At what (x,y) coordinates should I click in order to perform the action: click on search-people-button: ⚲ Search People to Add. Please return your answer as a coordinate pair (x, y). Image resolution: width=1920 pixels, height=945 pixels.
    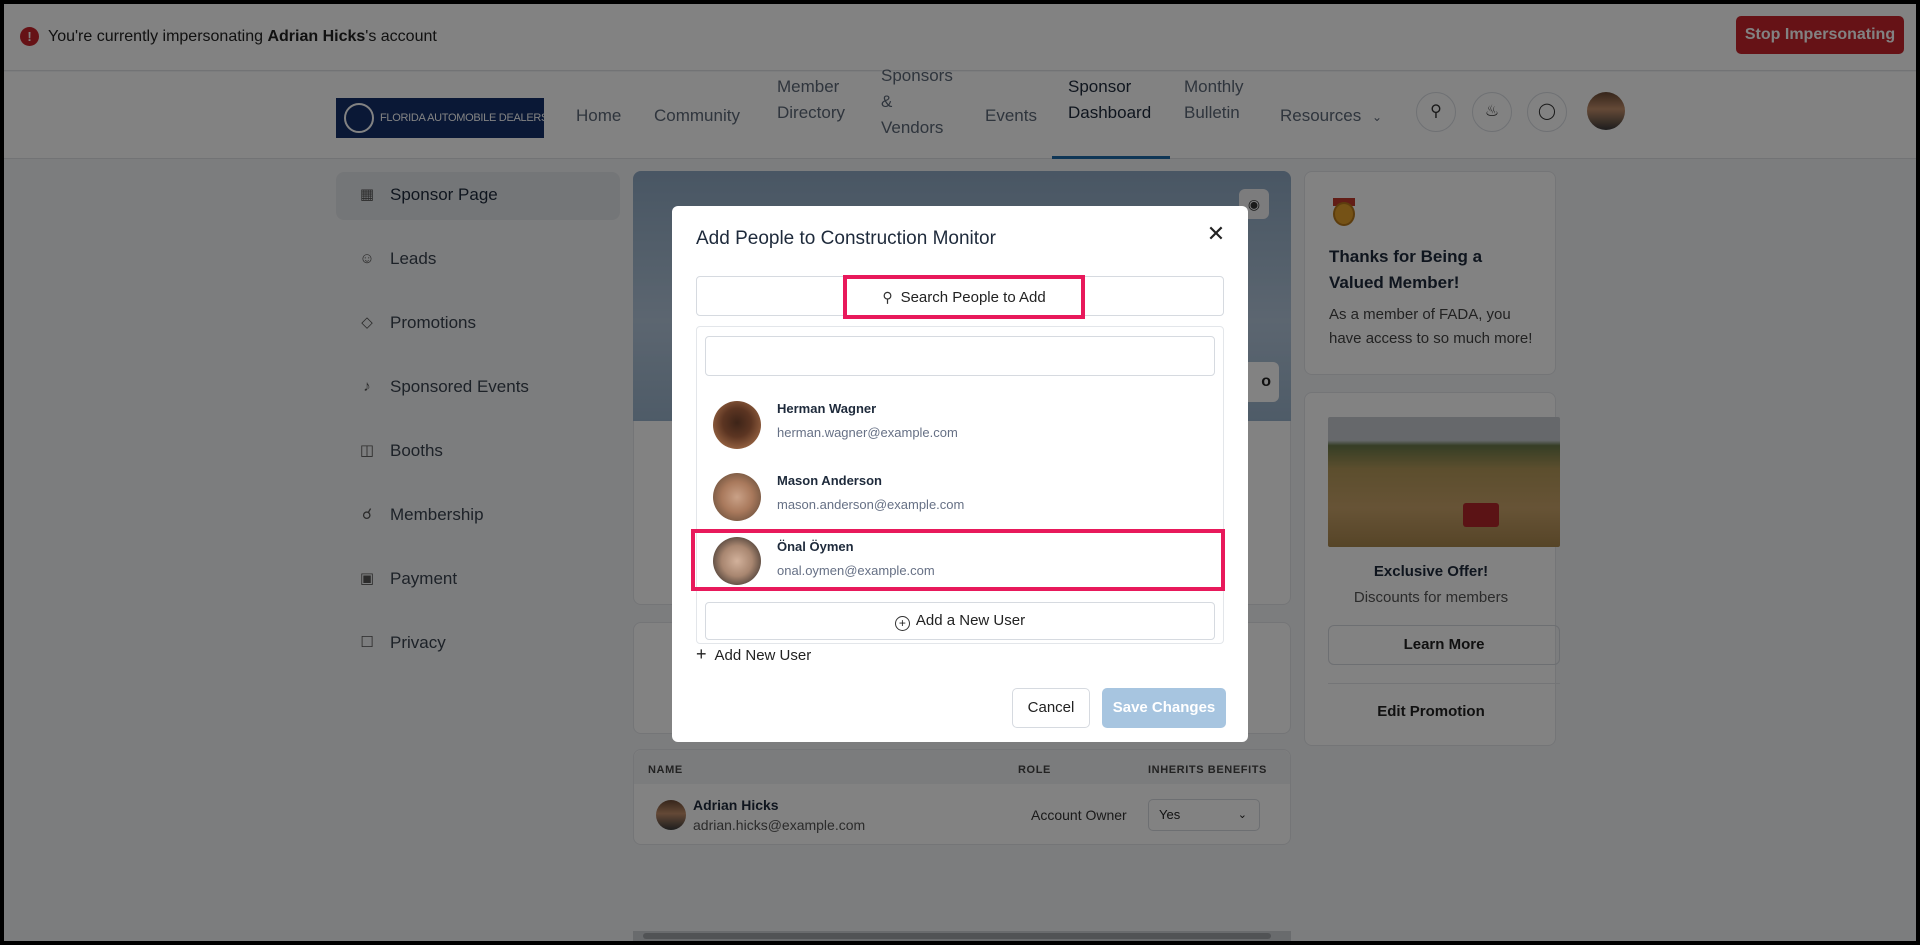
    Looking at the image, I should click on (964, 297).